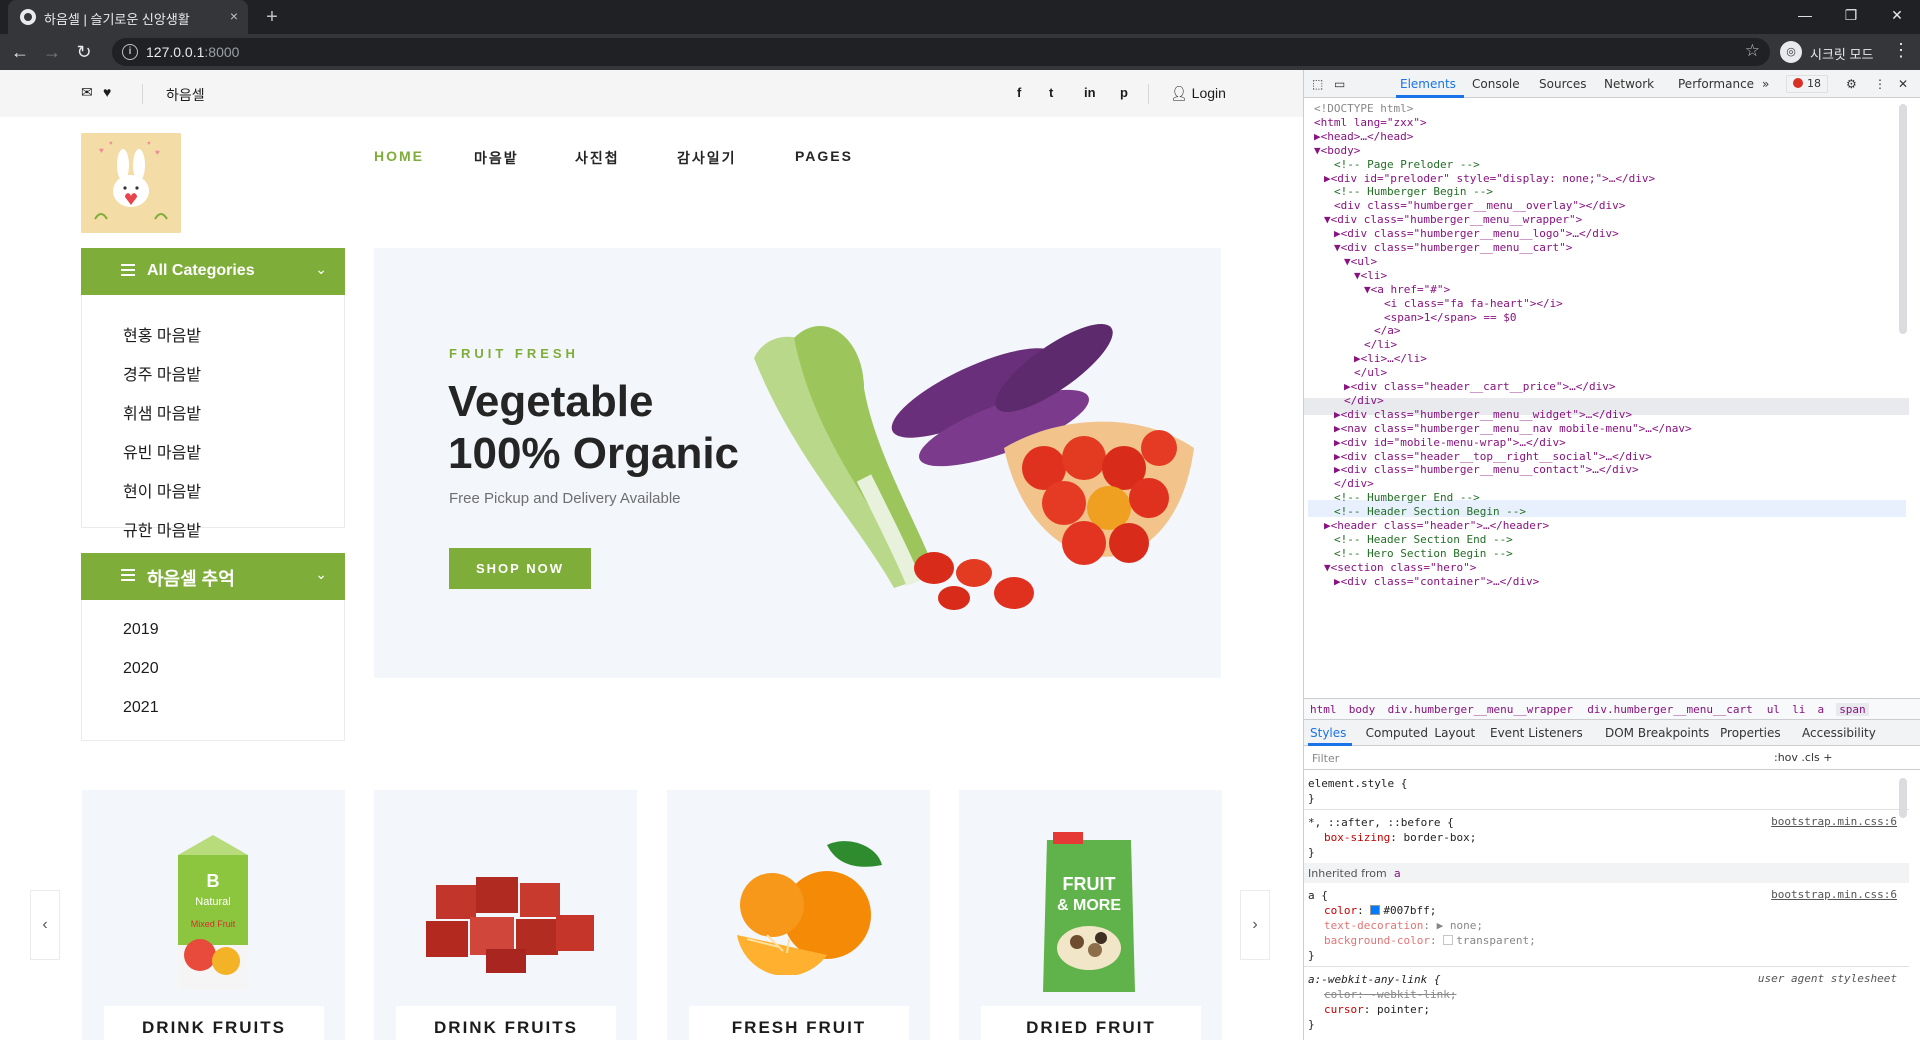 The height and width of the screenshot is (1040, 1920). I want to click on login-link: 👤︎ Login, so click(1198, 93).